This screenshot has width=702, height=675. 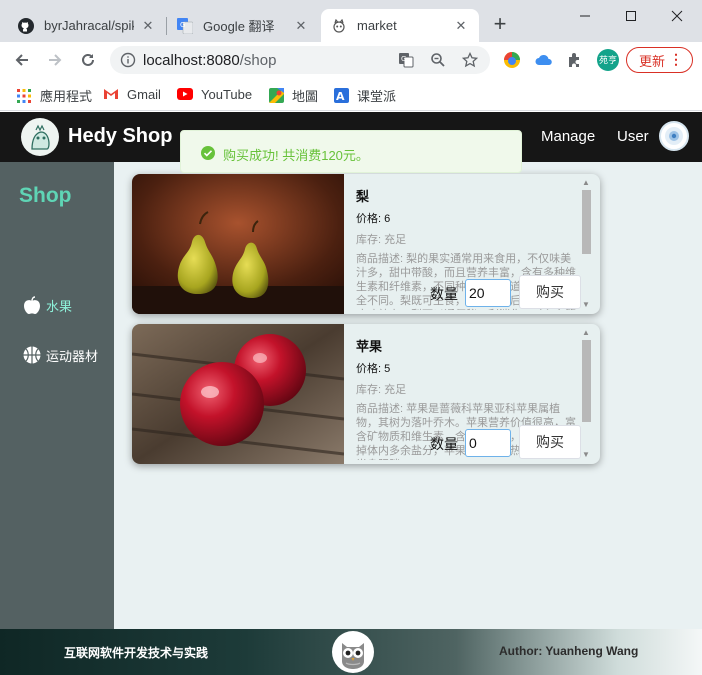 What do you see at coordinates (339, 26) in the screenshot?
I see `market-favicon` at bounding box center [339, 26].